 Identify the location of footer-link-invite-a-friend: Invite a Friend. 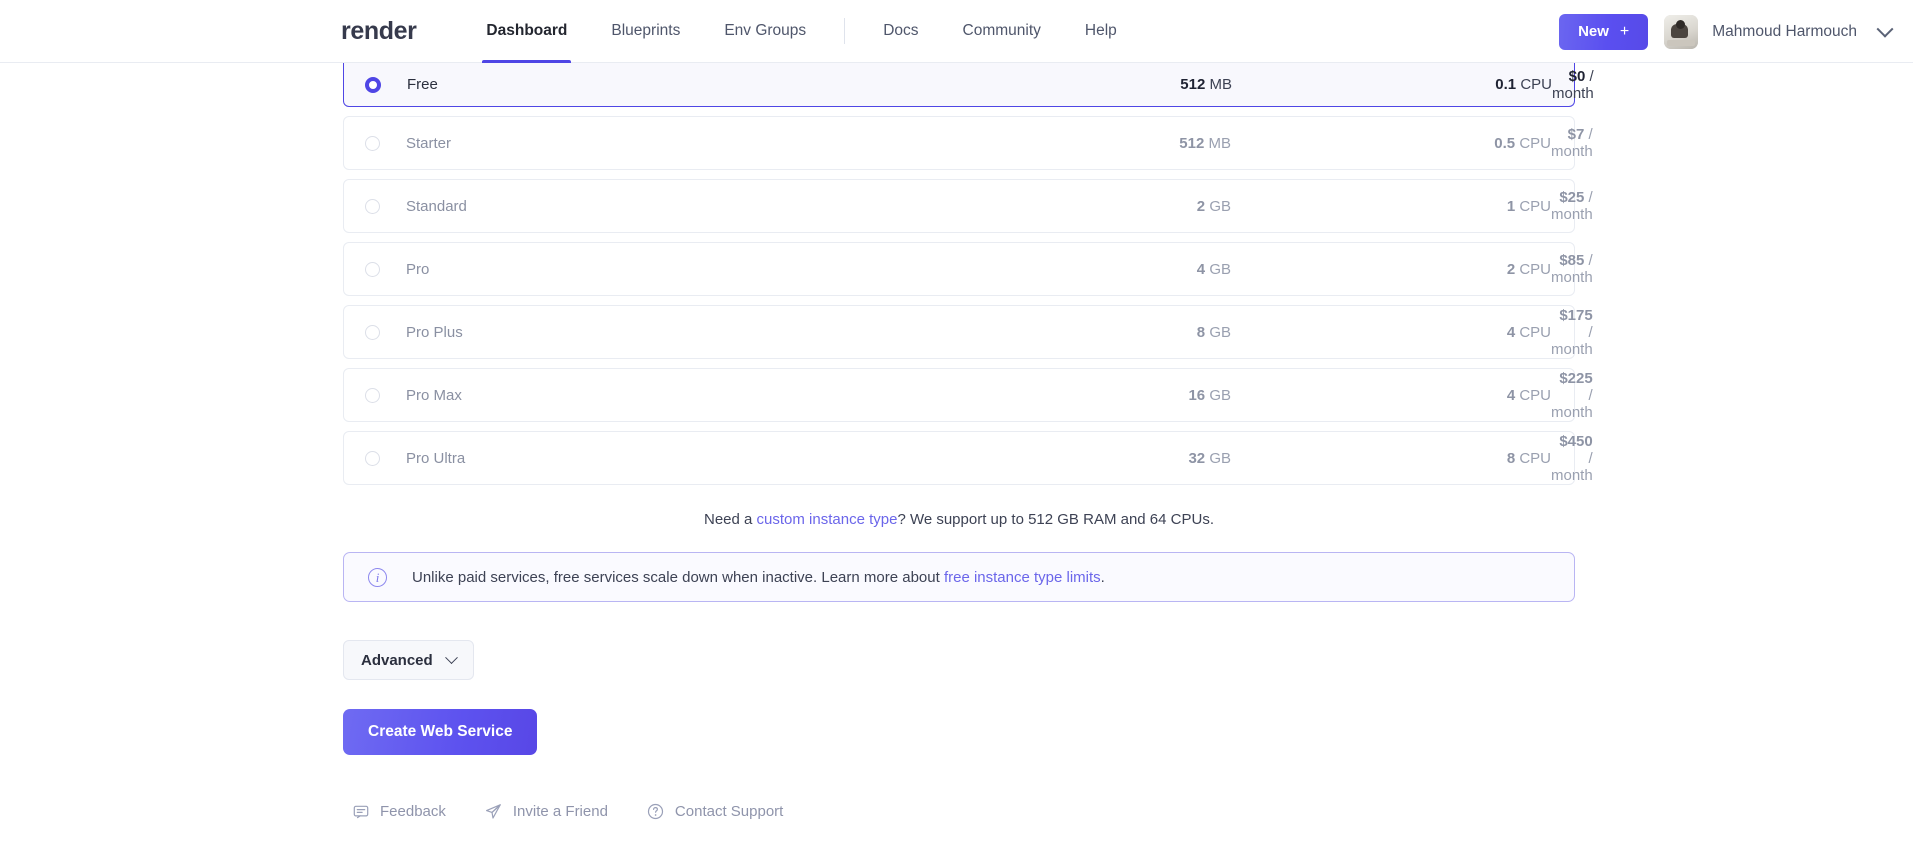
(546, 811).